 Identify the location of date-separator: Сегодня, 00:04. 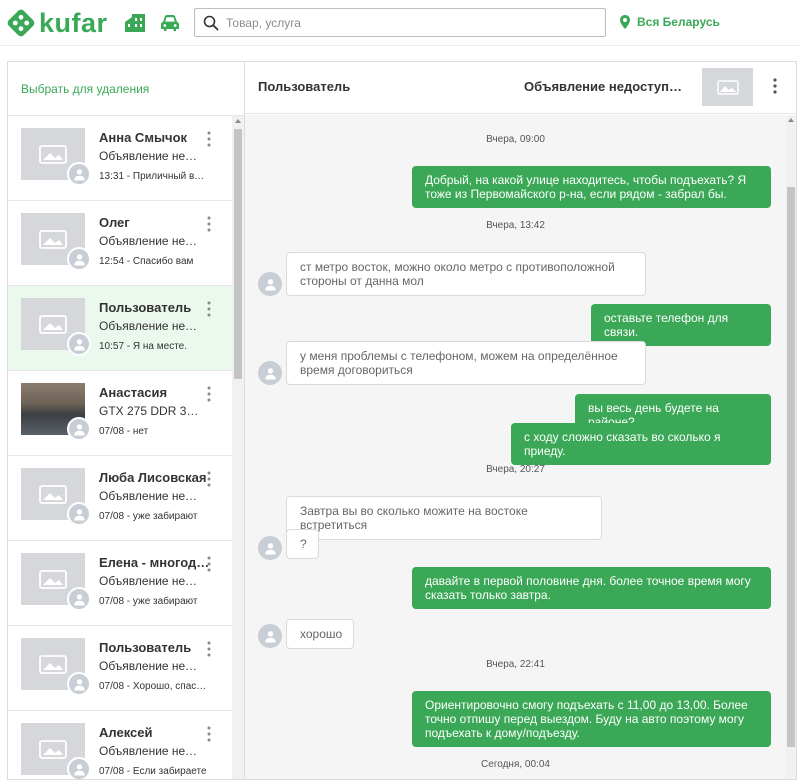
(515, 764).